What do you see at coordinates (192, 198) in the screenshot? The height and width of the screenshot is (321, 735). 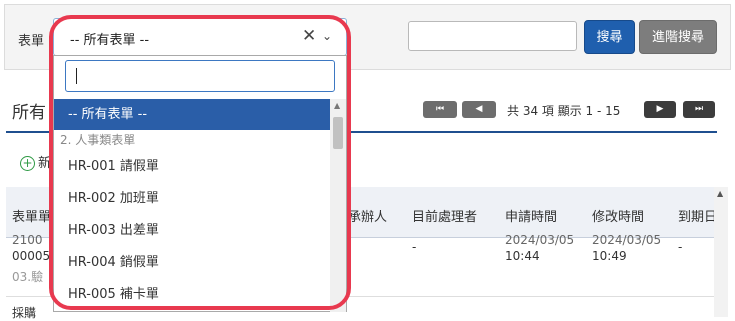 I see `option-hr-002: HR-002 加班單` at bounding box center [192, 198].